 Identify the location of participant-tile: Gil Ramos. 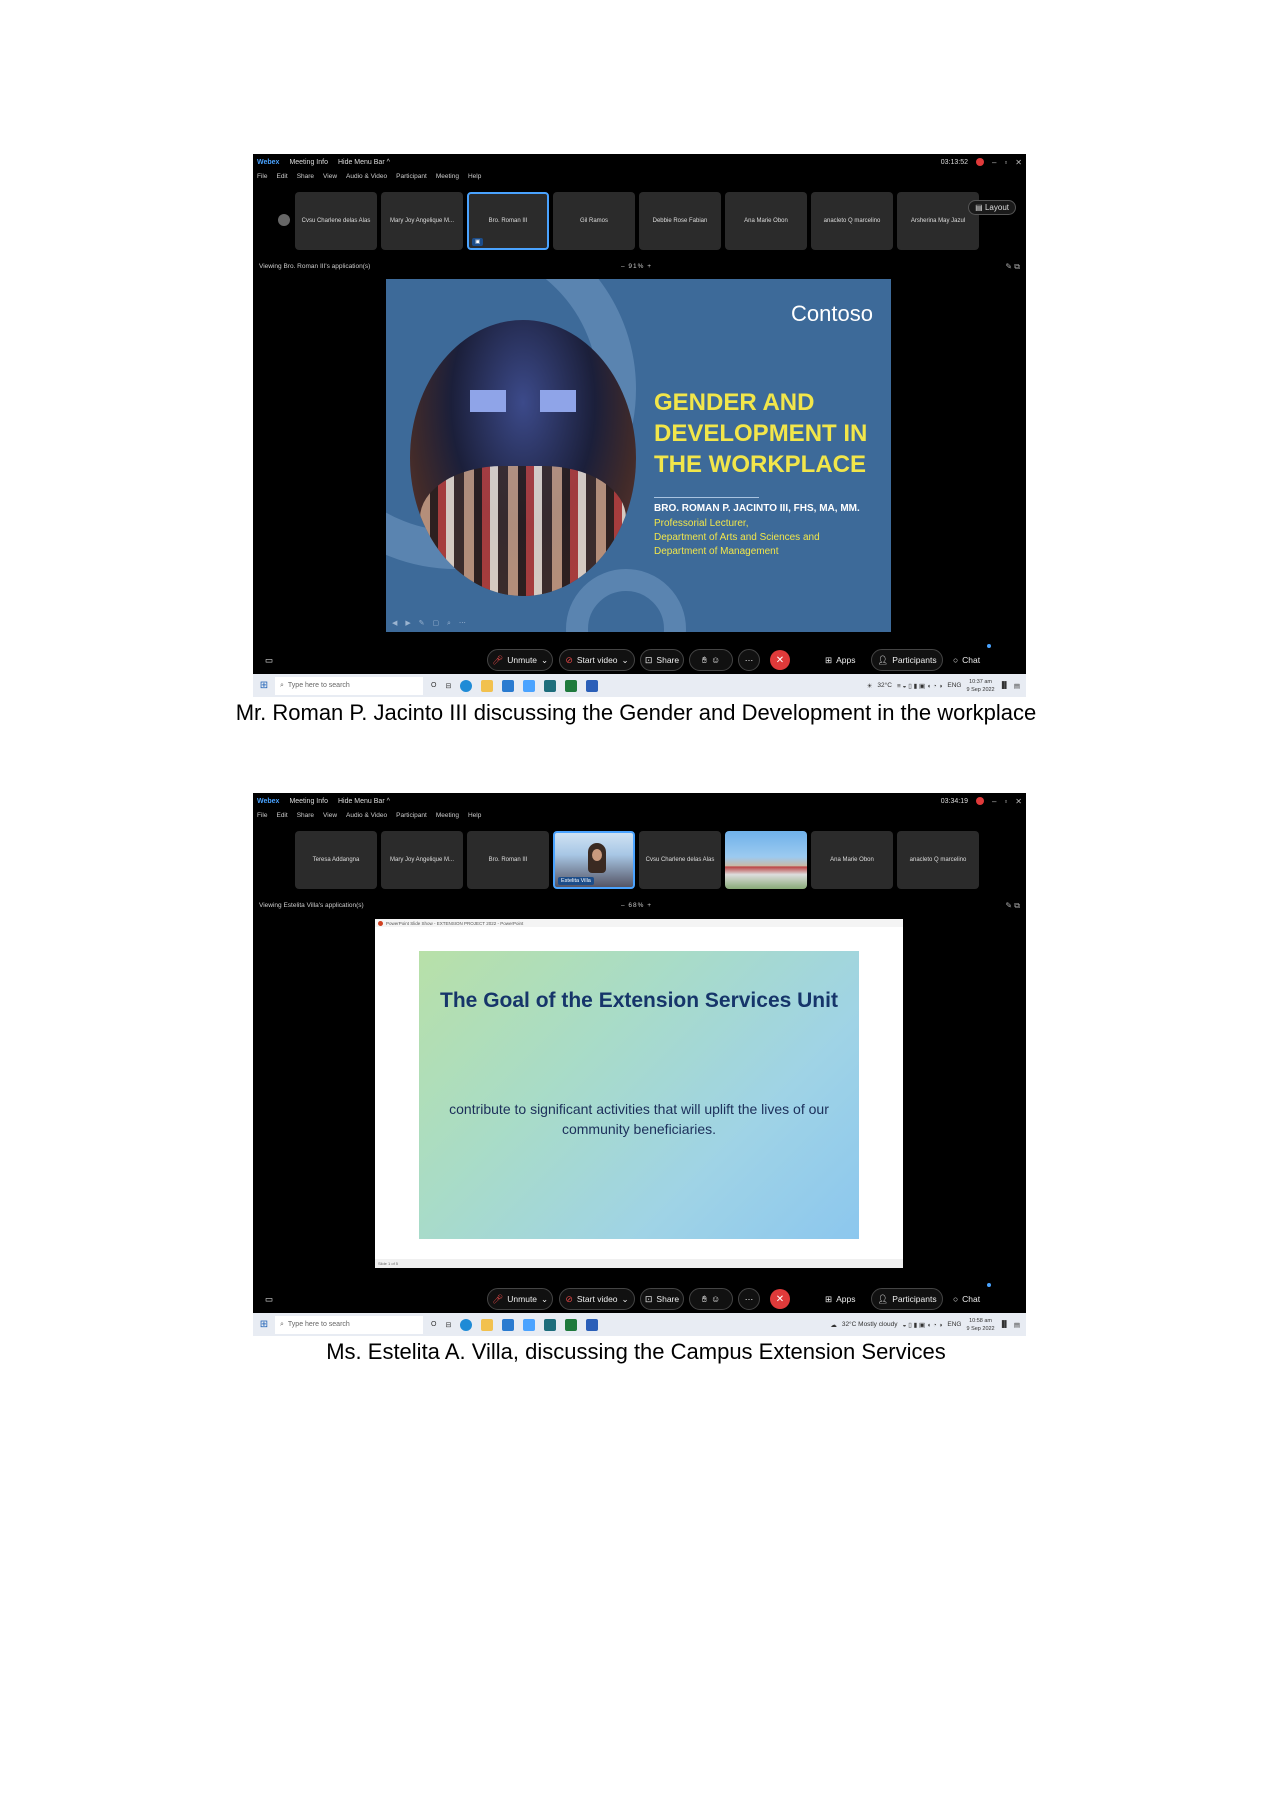
(594, 221).